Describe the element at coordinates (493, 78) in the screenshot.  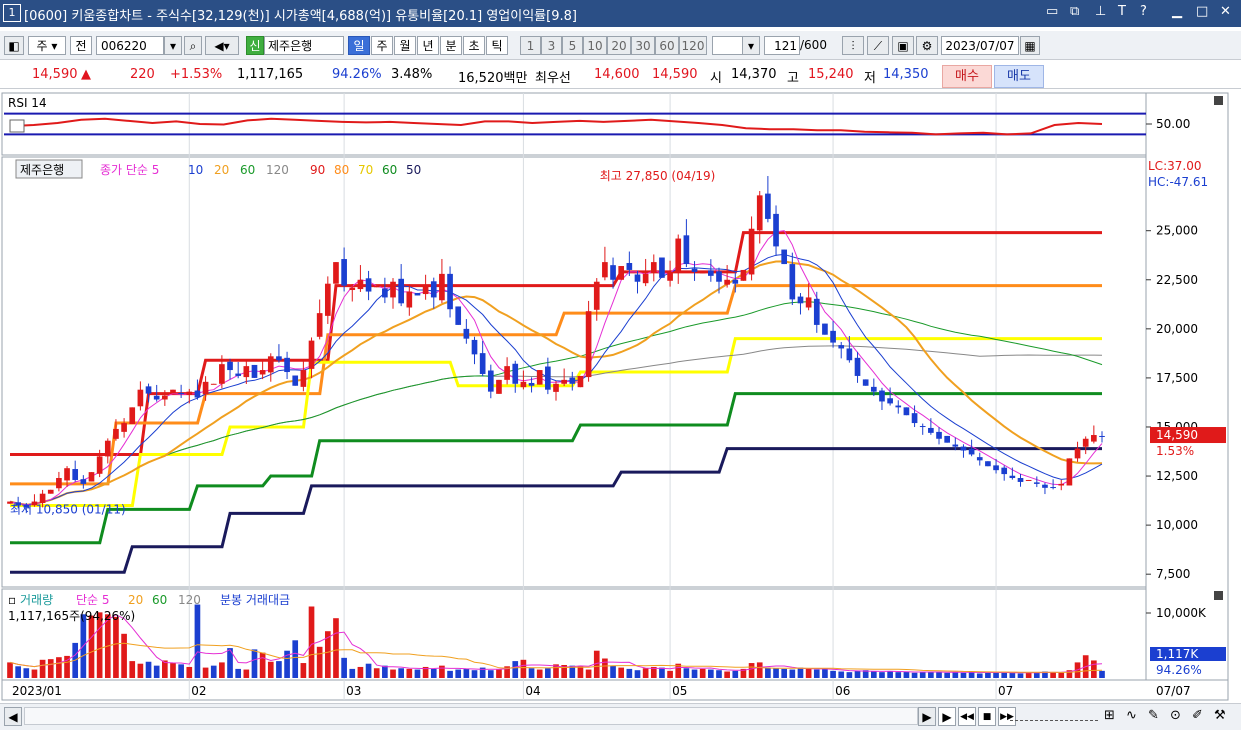
I see `trade-amount: 16,520백만` at that location.